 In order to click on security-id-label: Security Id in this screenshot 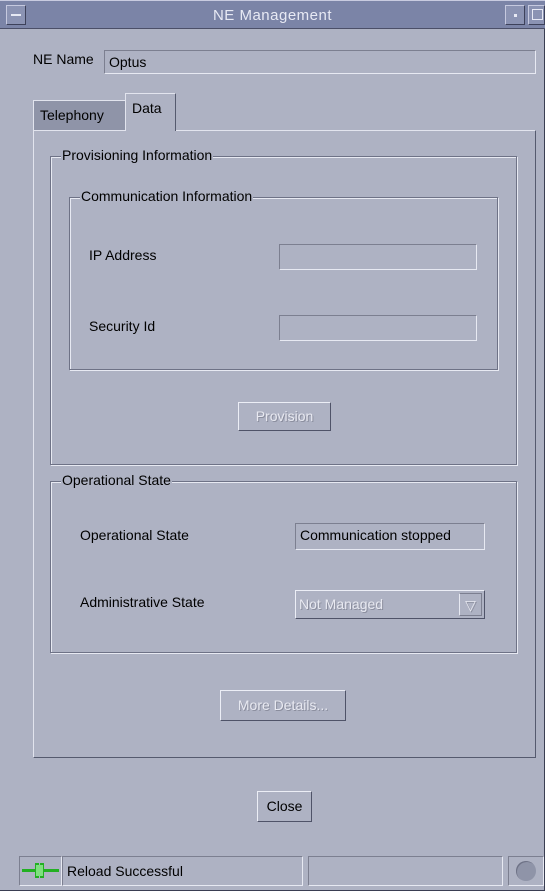, I will do `click(122, 326)`.